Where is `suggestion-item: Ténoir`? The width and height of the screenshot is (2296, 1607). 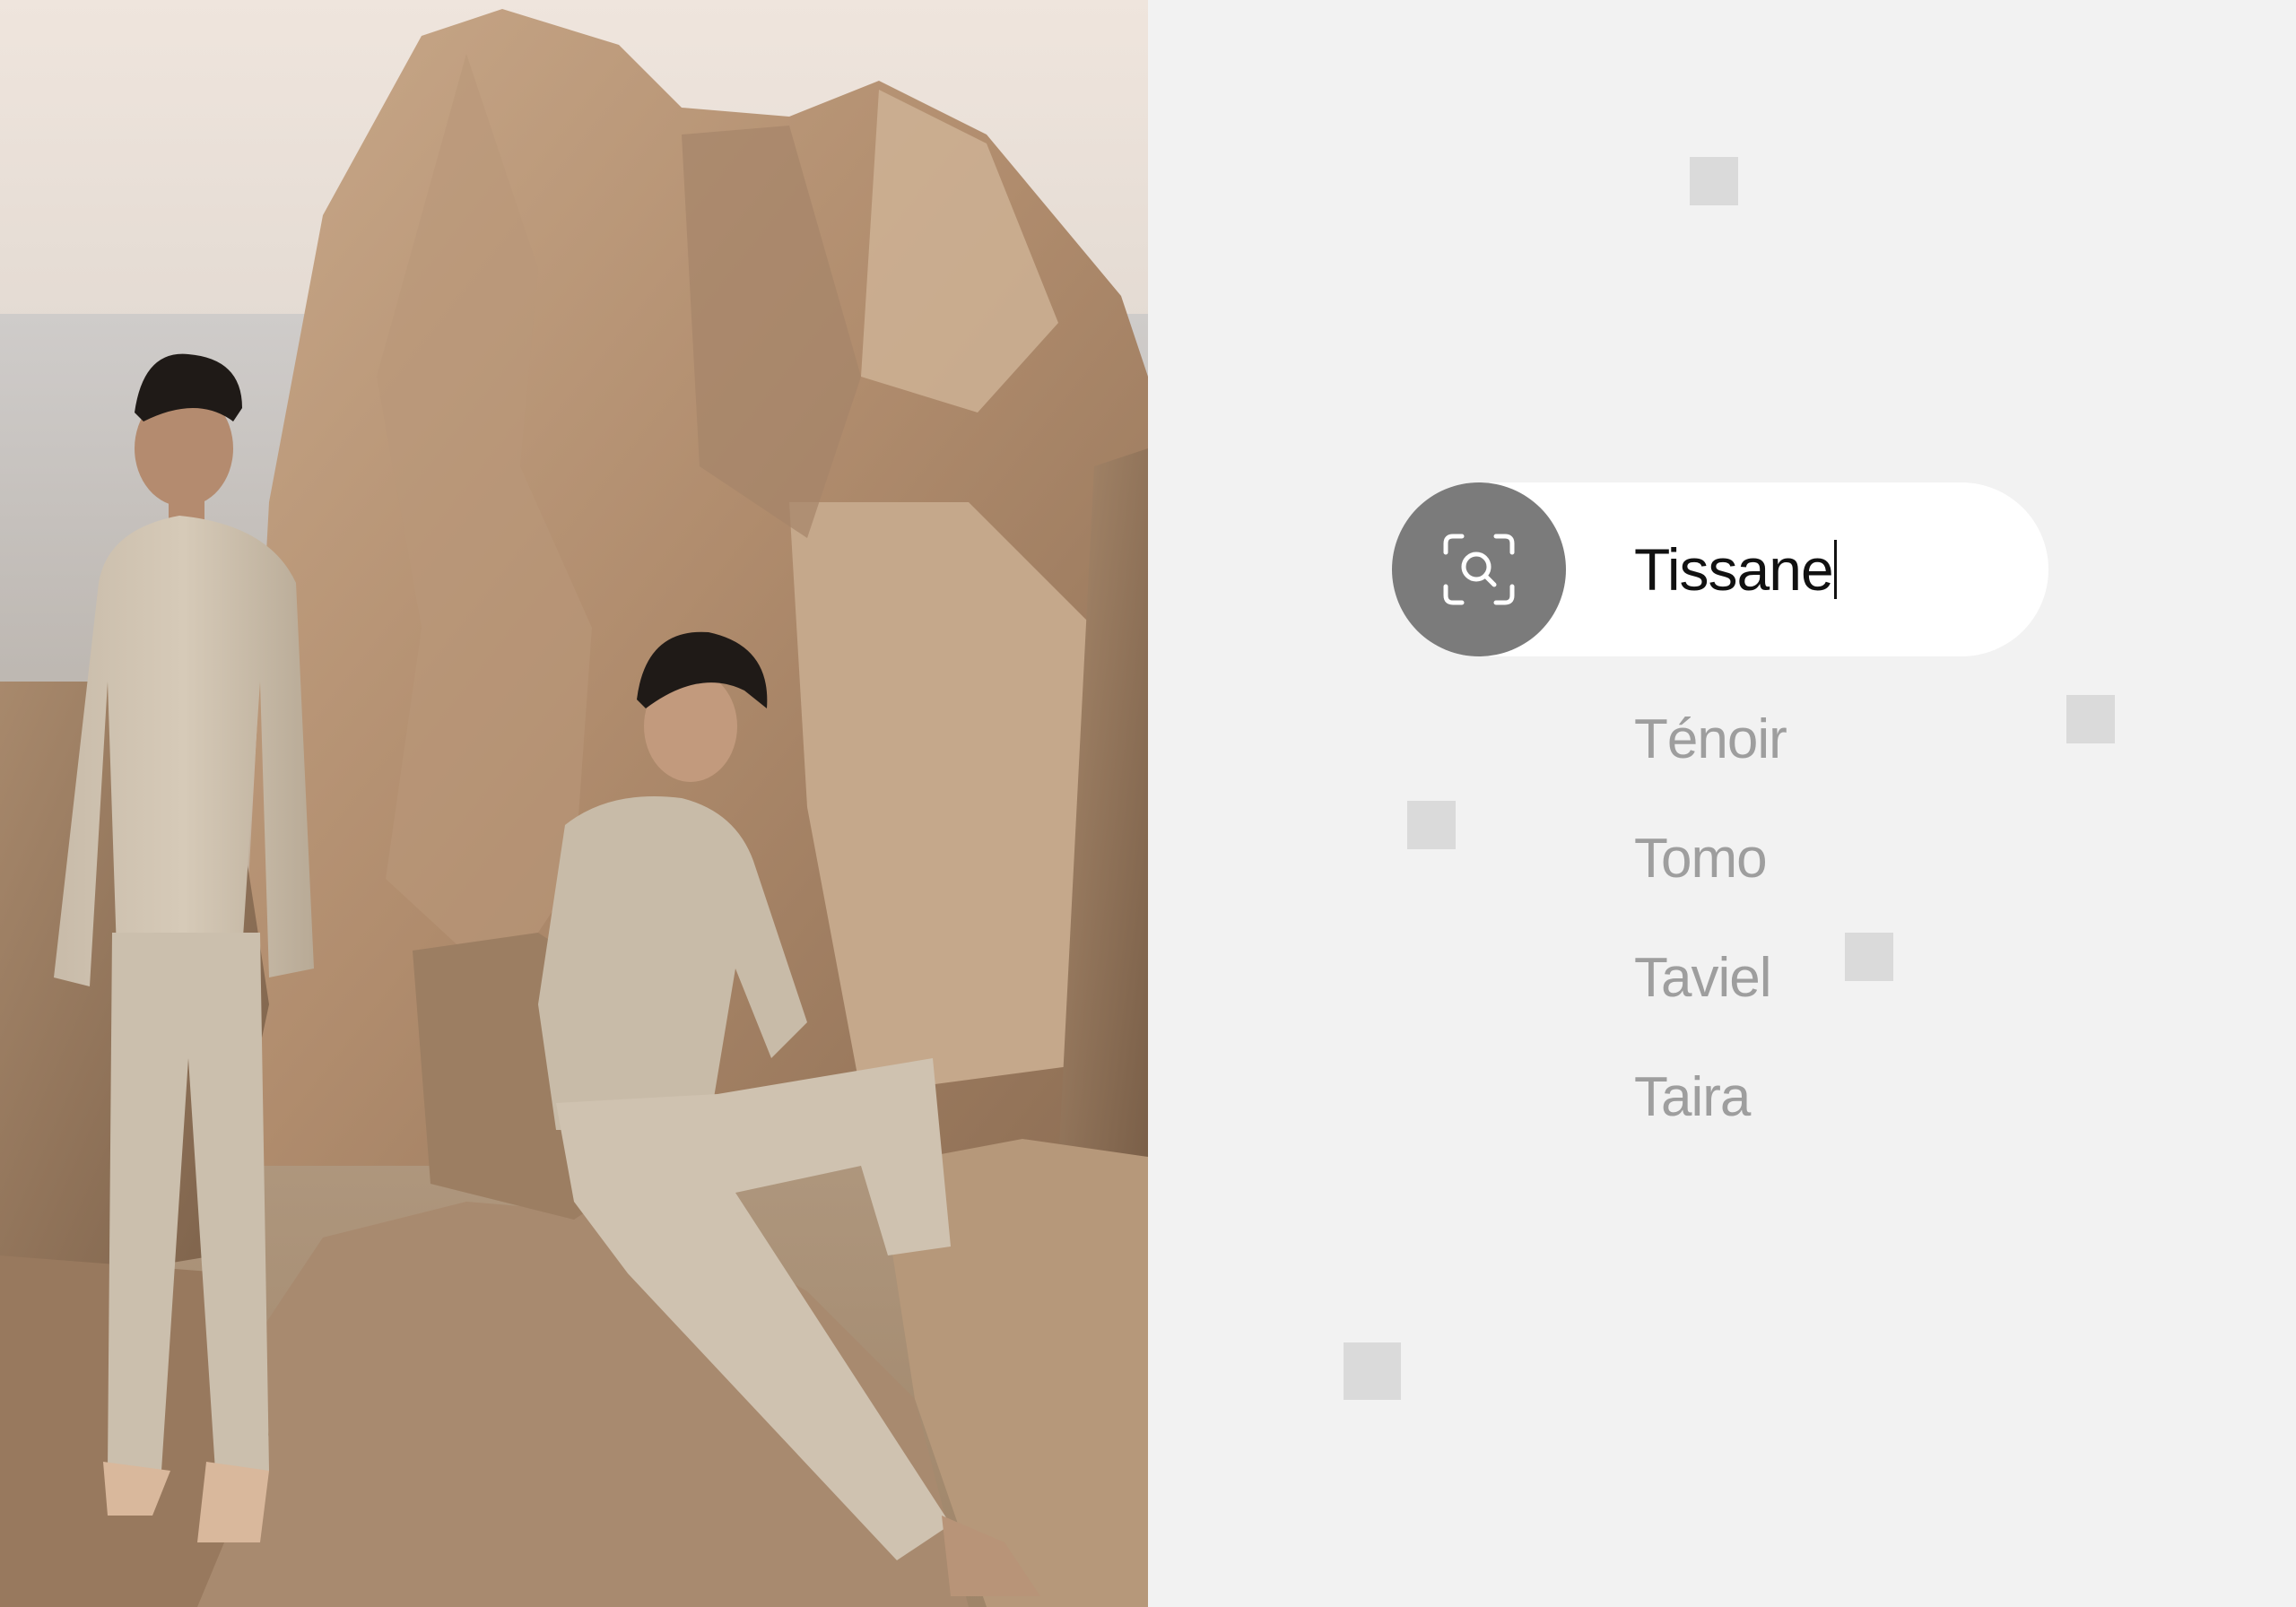
suggestion-item: Ténoir is located at coordinates (1813, 740).